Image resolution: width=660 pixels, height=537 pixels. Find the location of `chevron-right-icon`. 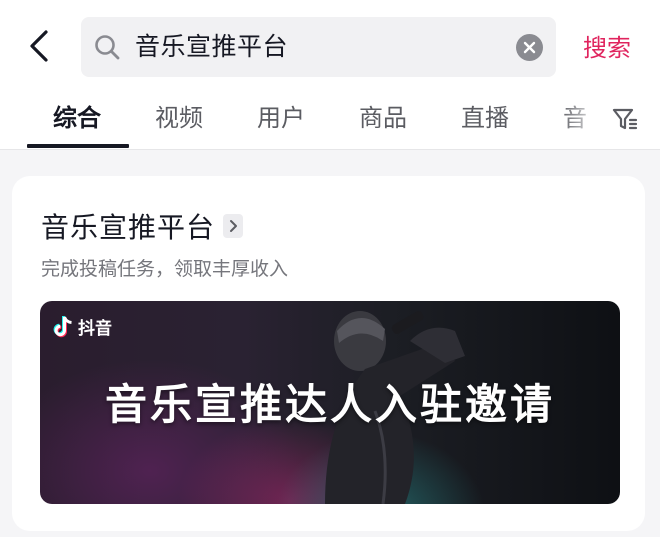

chevron-right-icon is located at coordinates (233, 226).